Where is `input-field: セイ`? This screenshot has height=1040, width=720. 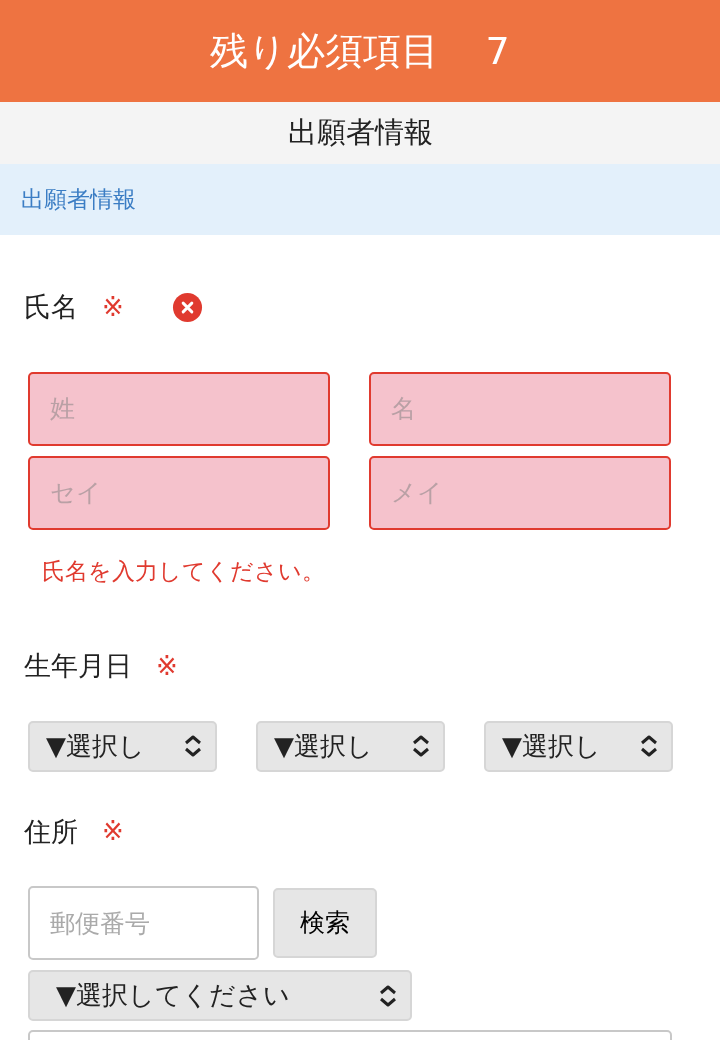 input-field: セイ is located at coordinates (179, 492).